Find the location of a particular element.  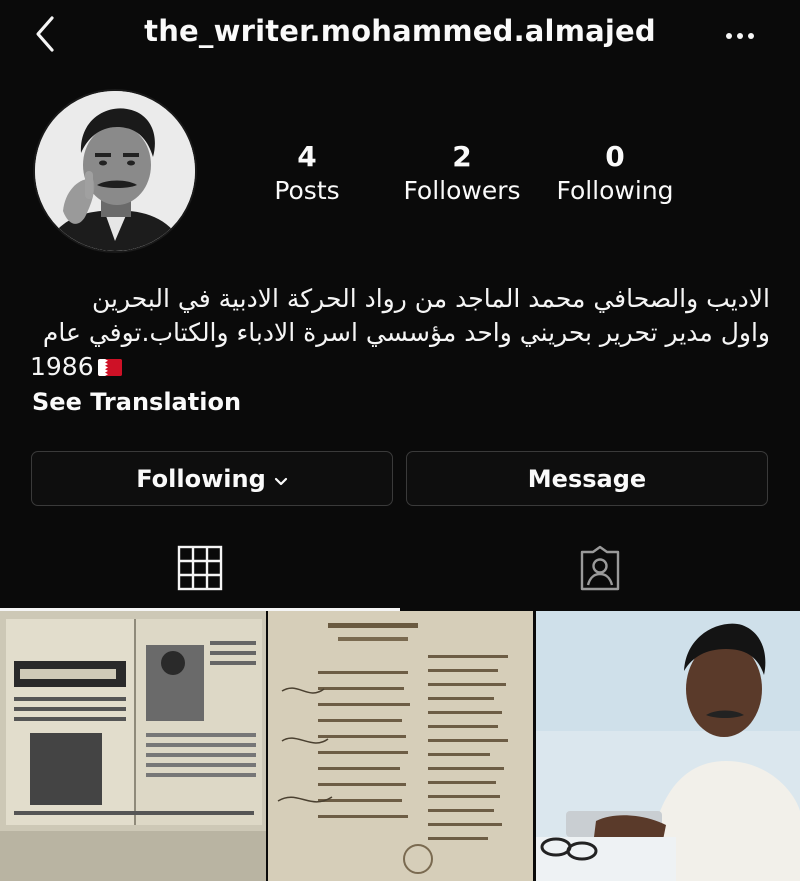

message-button: Message is located at coordinates (587, 478).